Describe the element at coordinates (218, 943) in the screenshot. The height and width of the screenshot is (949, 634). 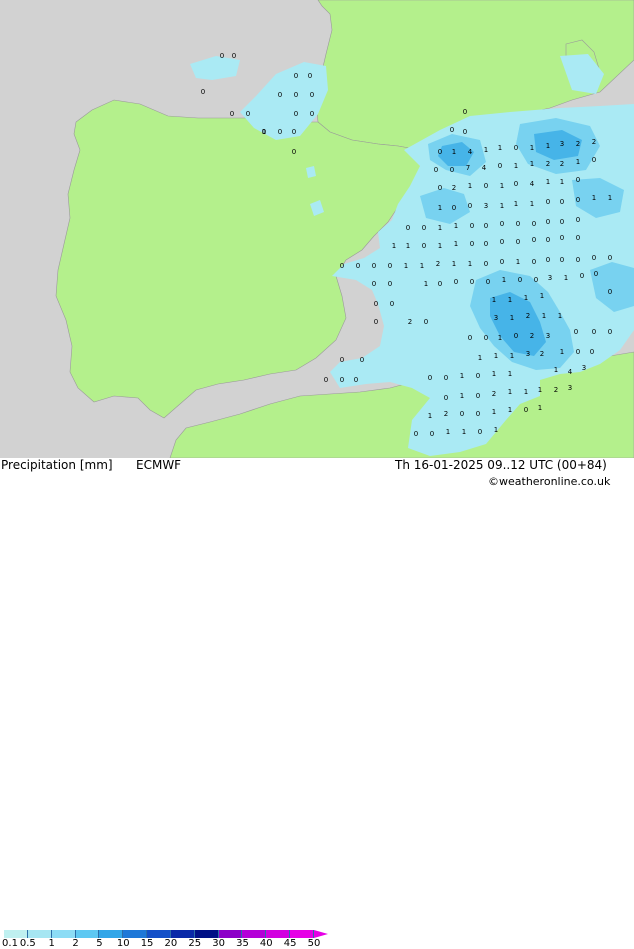
I see `color-scale-tick: 30` at that location.